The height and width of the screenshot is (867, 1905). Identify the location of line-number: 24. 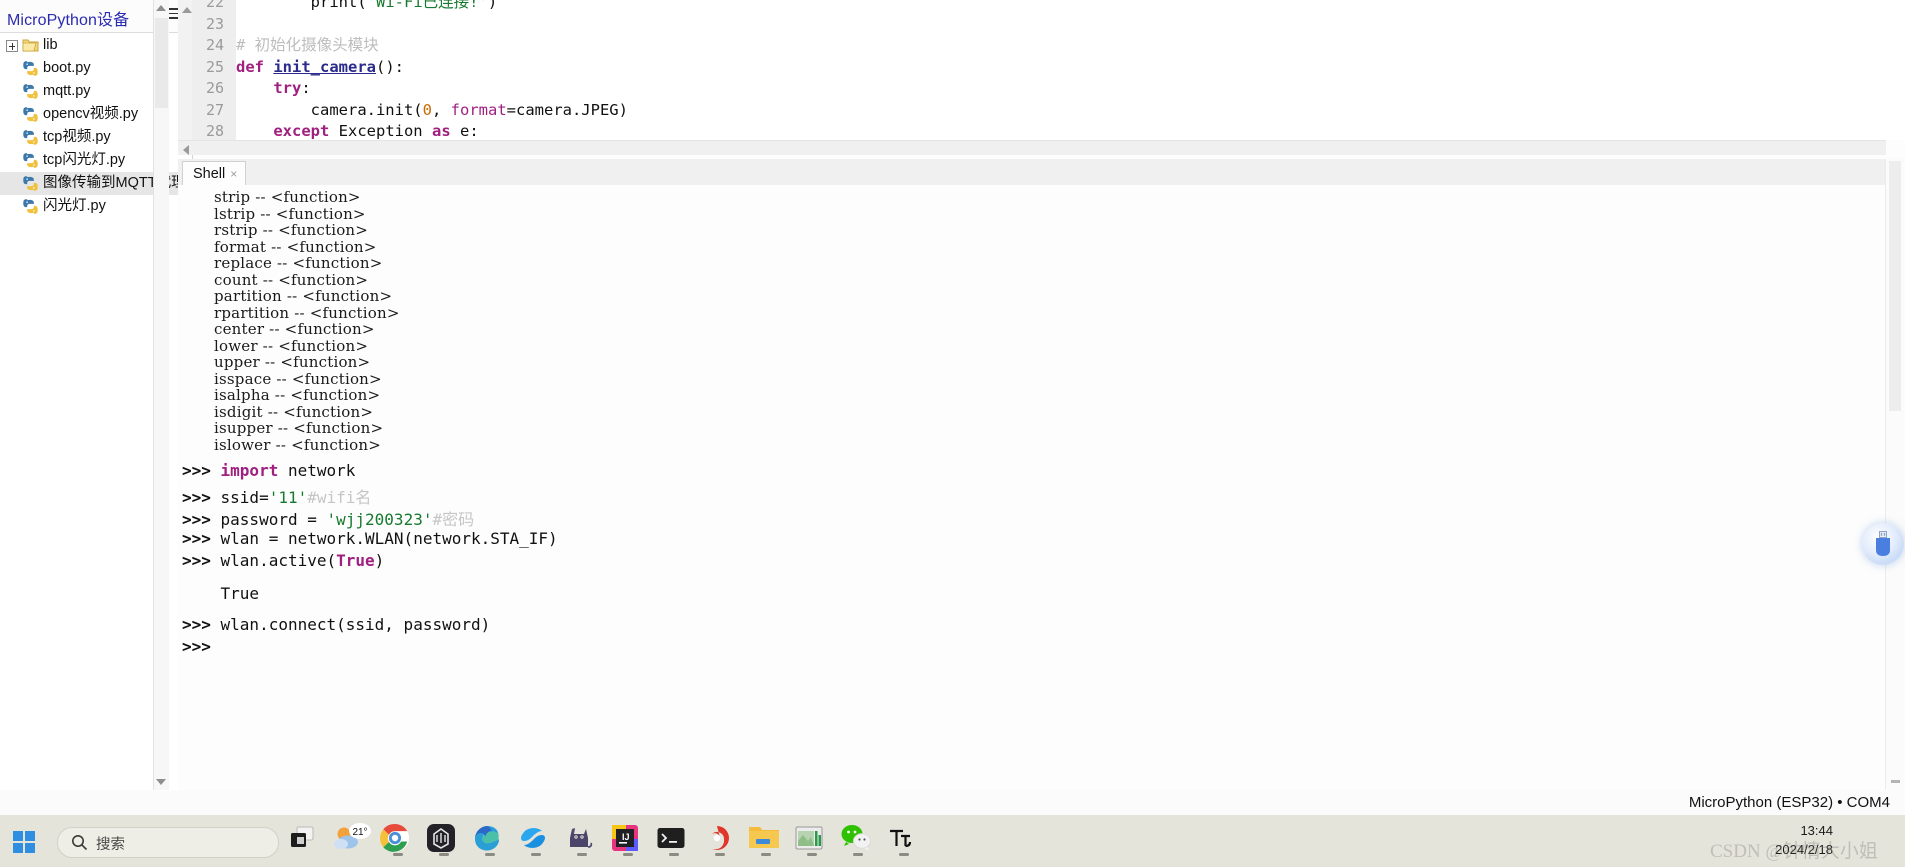
(214, 45).